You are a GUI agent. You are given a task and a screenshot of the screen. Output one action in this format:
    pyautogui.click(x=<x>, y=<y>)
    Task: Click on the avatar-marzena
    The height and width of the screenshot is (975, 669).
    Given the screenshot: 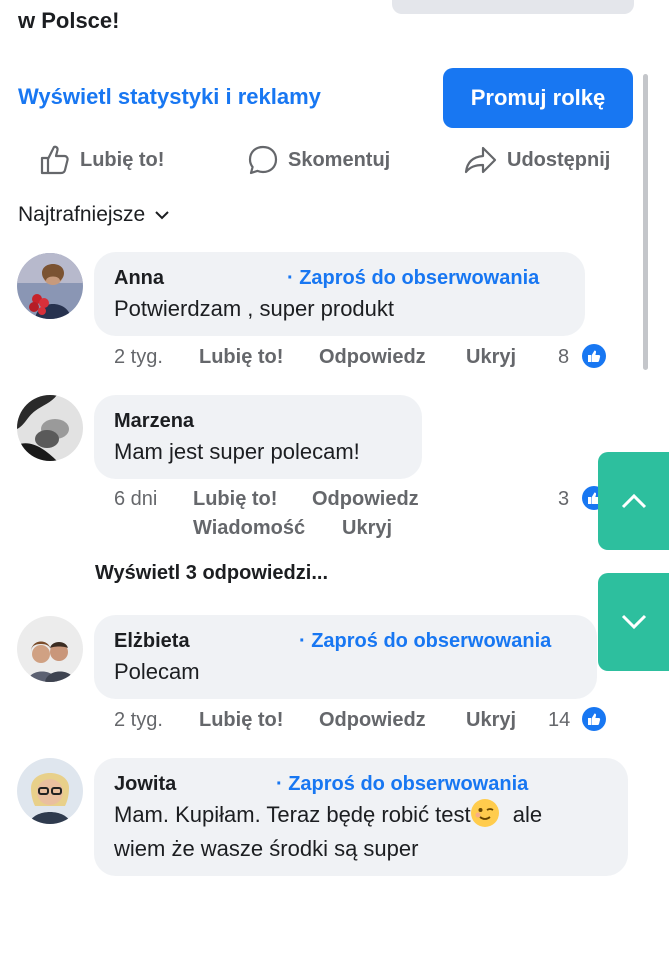 What is the action you would take?
    pyautogui.click(x=50, y=428)
    